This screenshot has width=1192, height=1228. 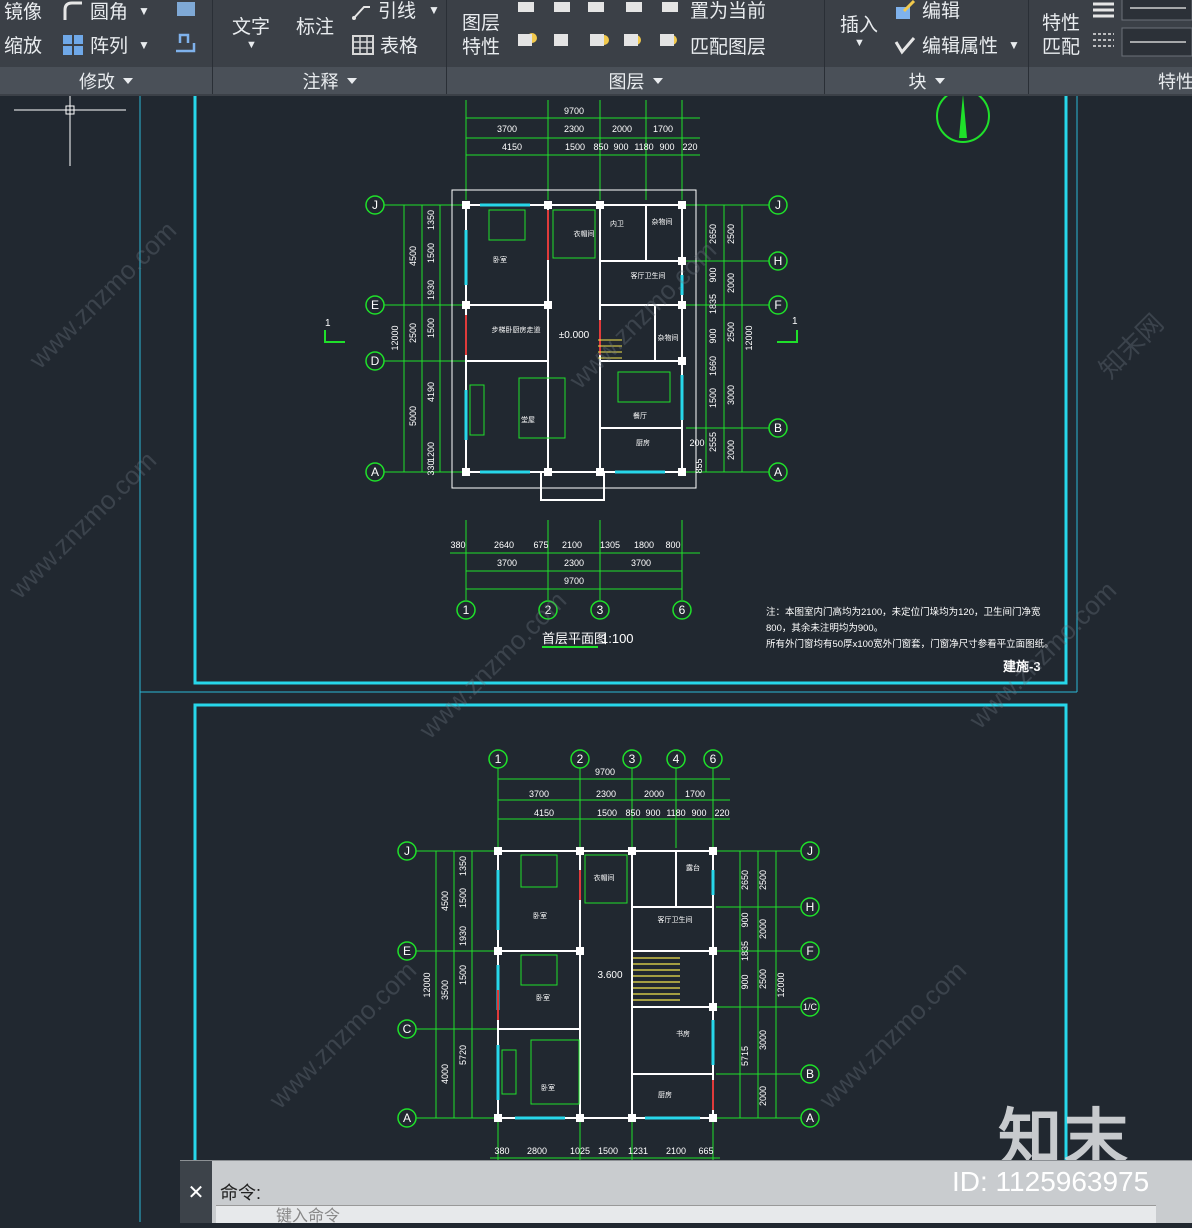 I want to click on set-current-layer-button: 置为当前, so click(x=728, y=11).